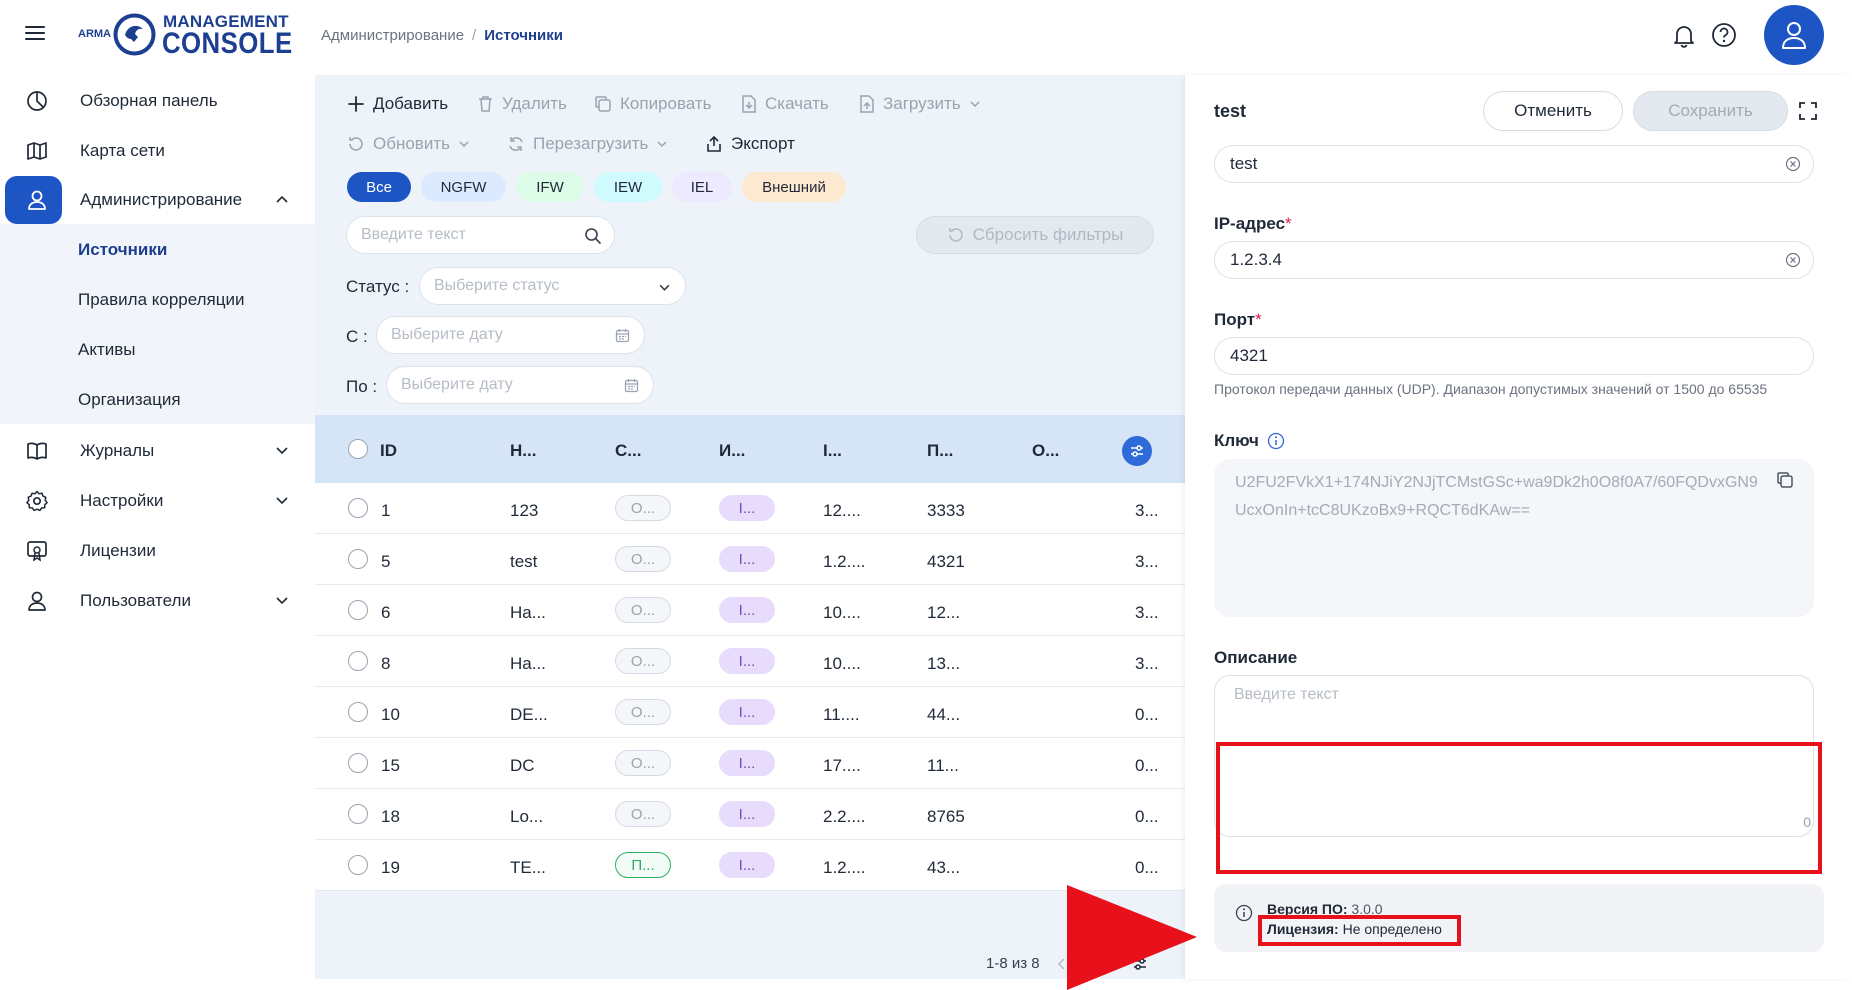  Describe the element at coordinates (628, 187) in the screenshot. I see `chip-iew: IEW` at that location.